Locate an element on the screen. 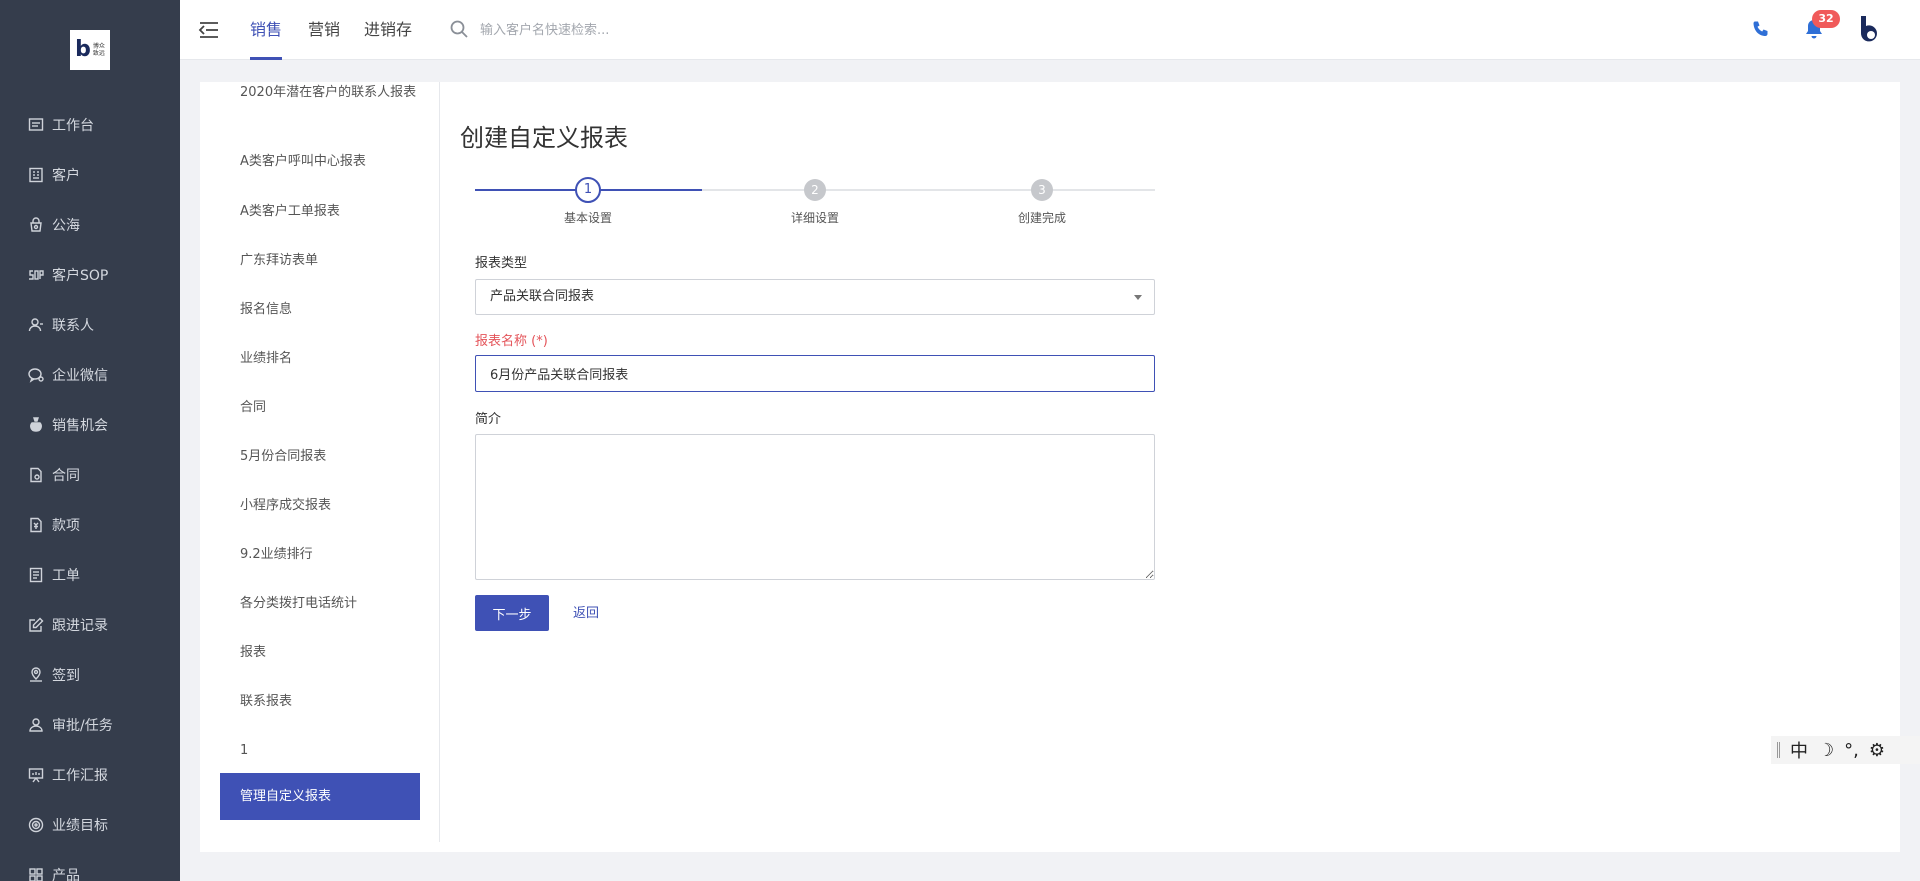 This screenshot has height=881, width=1920. report-type-select: 产品关联合同报表 is located at coordinates (815, 297).